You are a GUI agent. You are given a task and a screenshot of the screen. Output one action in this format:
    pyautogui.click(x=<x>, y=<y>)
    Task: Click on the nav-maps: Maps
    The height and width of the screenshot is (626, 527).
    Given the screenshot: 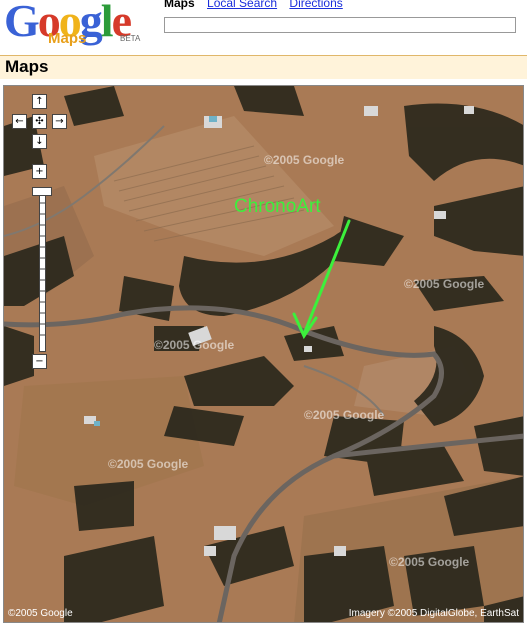 What is the action you would take?
    pyautogui.click(x=179, y=5)
    